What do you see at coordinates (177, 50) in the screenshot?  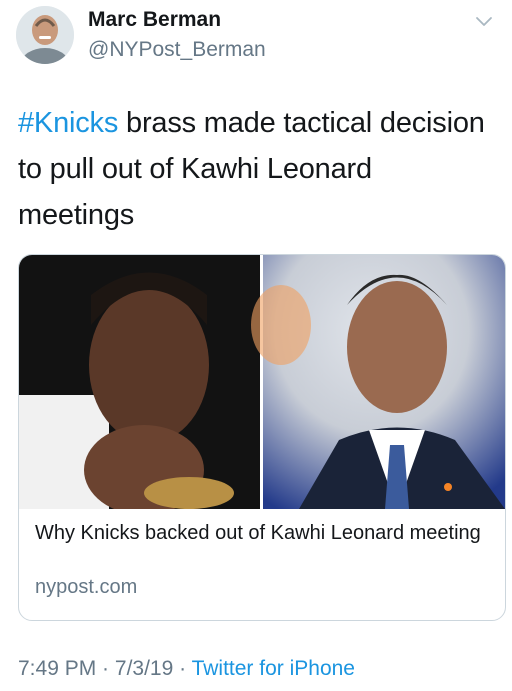 I see `author-handle: @NYPost_Berman` at bounding box center [177, 50].